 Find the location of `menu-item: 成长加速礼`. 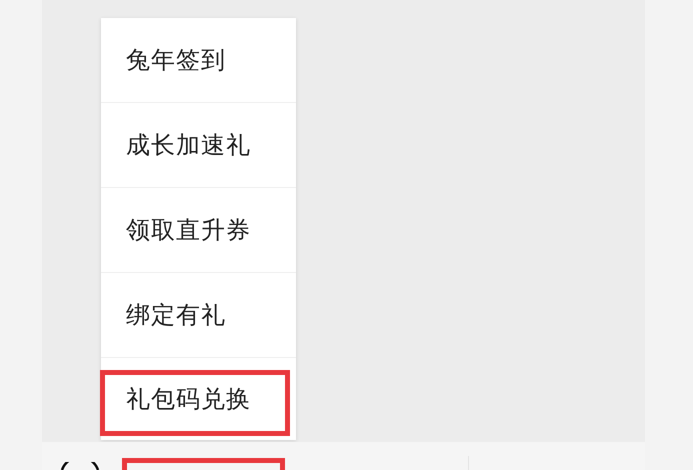

menu-item: 成长加速礼 is located at coordinates (198, 145).